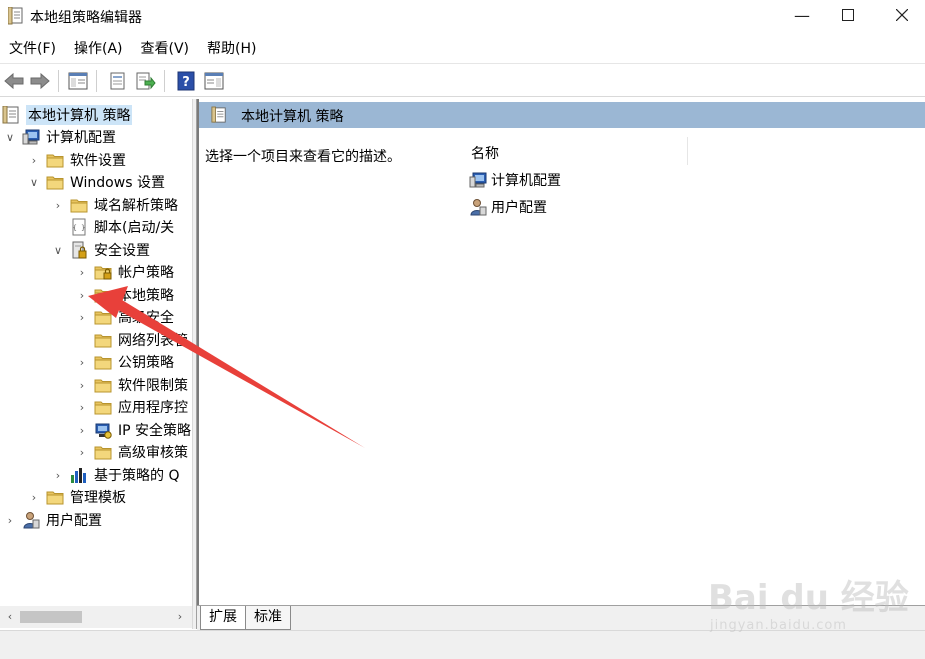 The width and height of the screenshot is (925, 659). Describe the element at coordinates (462, 80) in the screenshot. I see `toolbar: ?` at that location.